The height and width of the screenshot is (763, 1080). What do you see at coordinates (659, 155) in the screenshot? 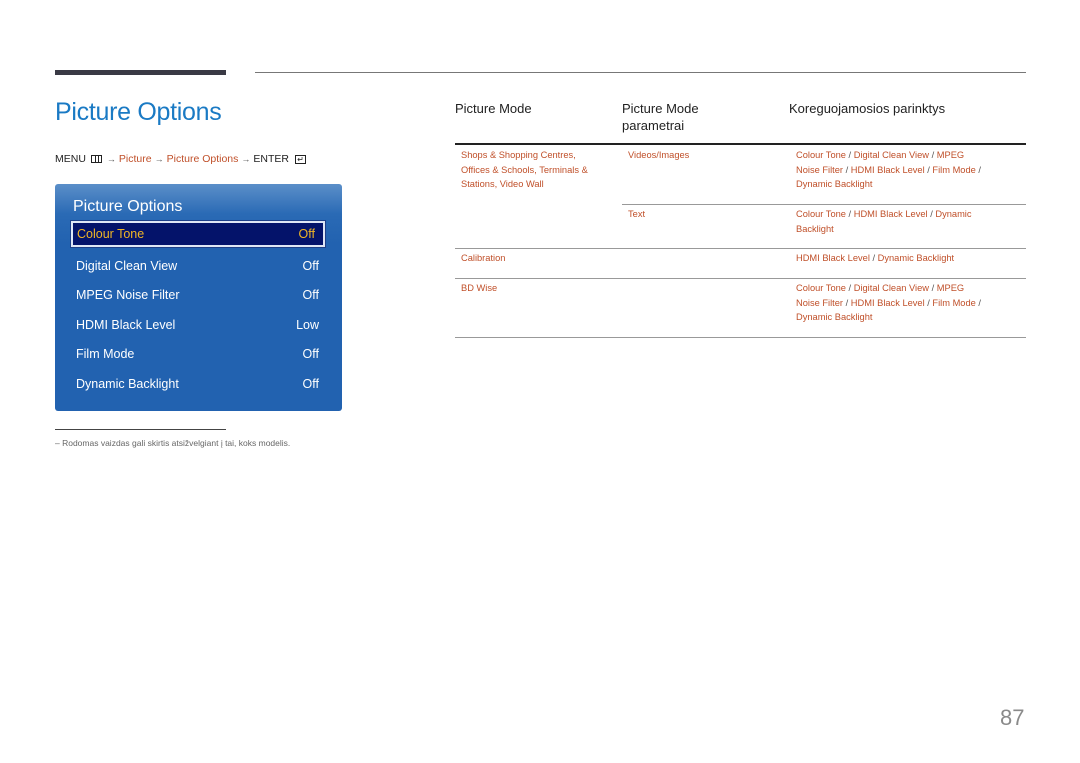
I see `table-cell-param: Videos/Images` at bounding box center [659, 155].